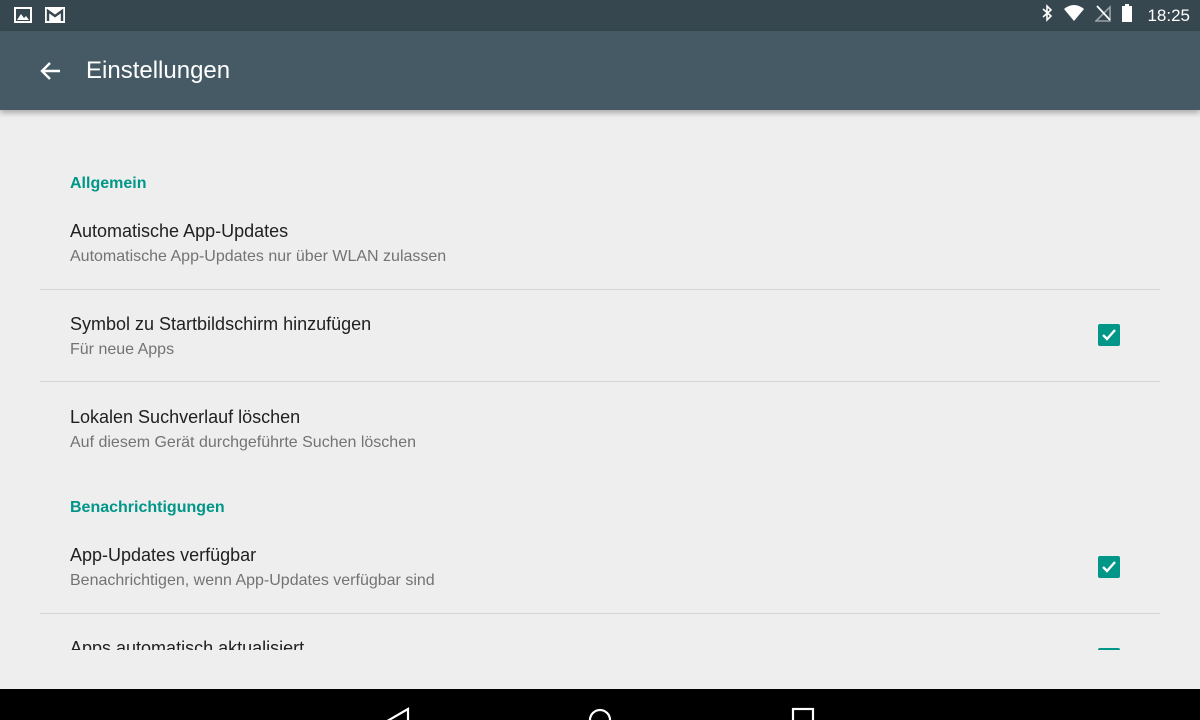 The width and height of the screenshot is (1200, 720). Describe the element at coordinates (600, 713) in the screenshot. I see `home-icon` at that location.